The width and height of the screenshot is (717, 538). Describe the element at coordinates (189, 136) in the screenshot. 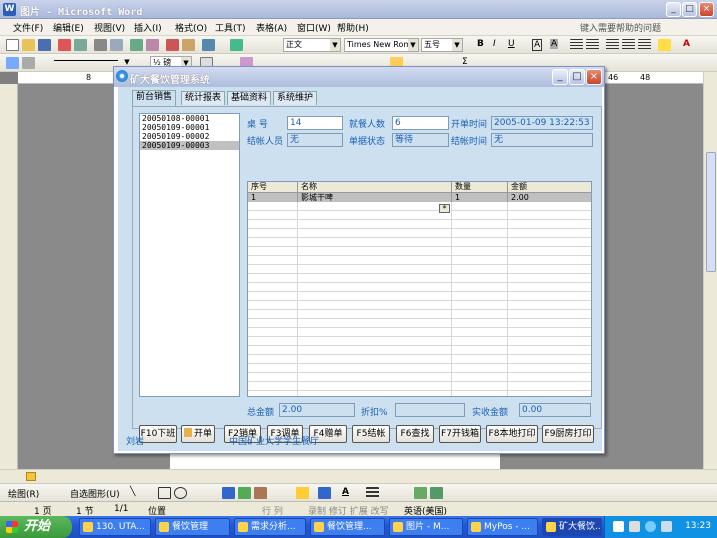

I see `list-item: 20050109-00002` at that location.